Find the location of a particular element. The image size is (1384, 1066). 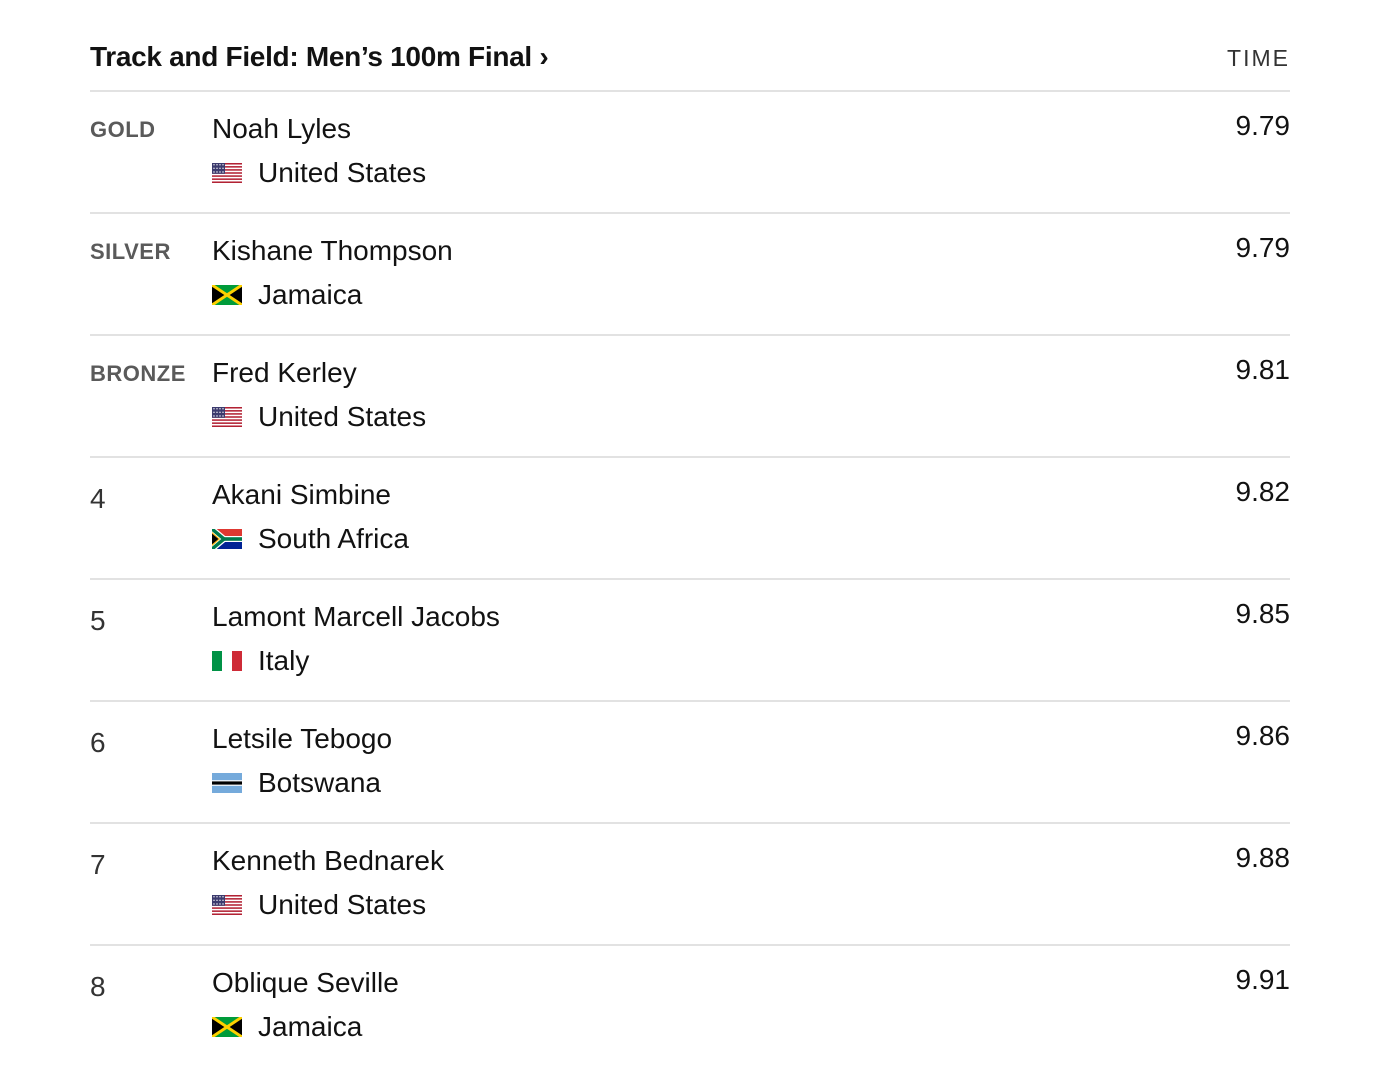

result-row: 7 Kenneth Bednarek United States 9.88 is located at coordinates (690, 885).